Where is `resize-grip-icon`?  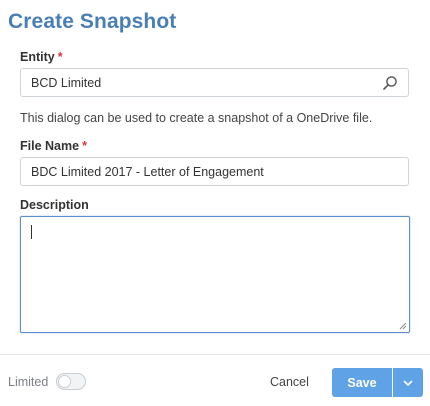 resize-grip-icon is located at coordinates (403, 326).